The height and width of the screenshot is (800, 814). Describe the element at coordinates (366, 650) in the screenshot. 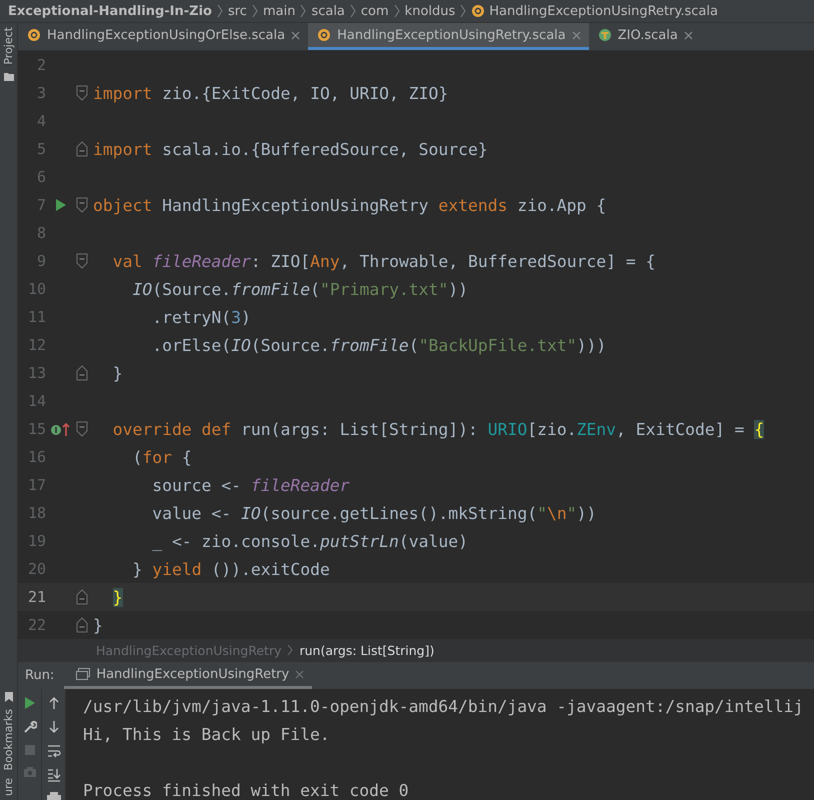

I see `breadcrumb-item: run(args: List[String])` at that location.